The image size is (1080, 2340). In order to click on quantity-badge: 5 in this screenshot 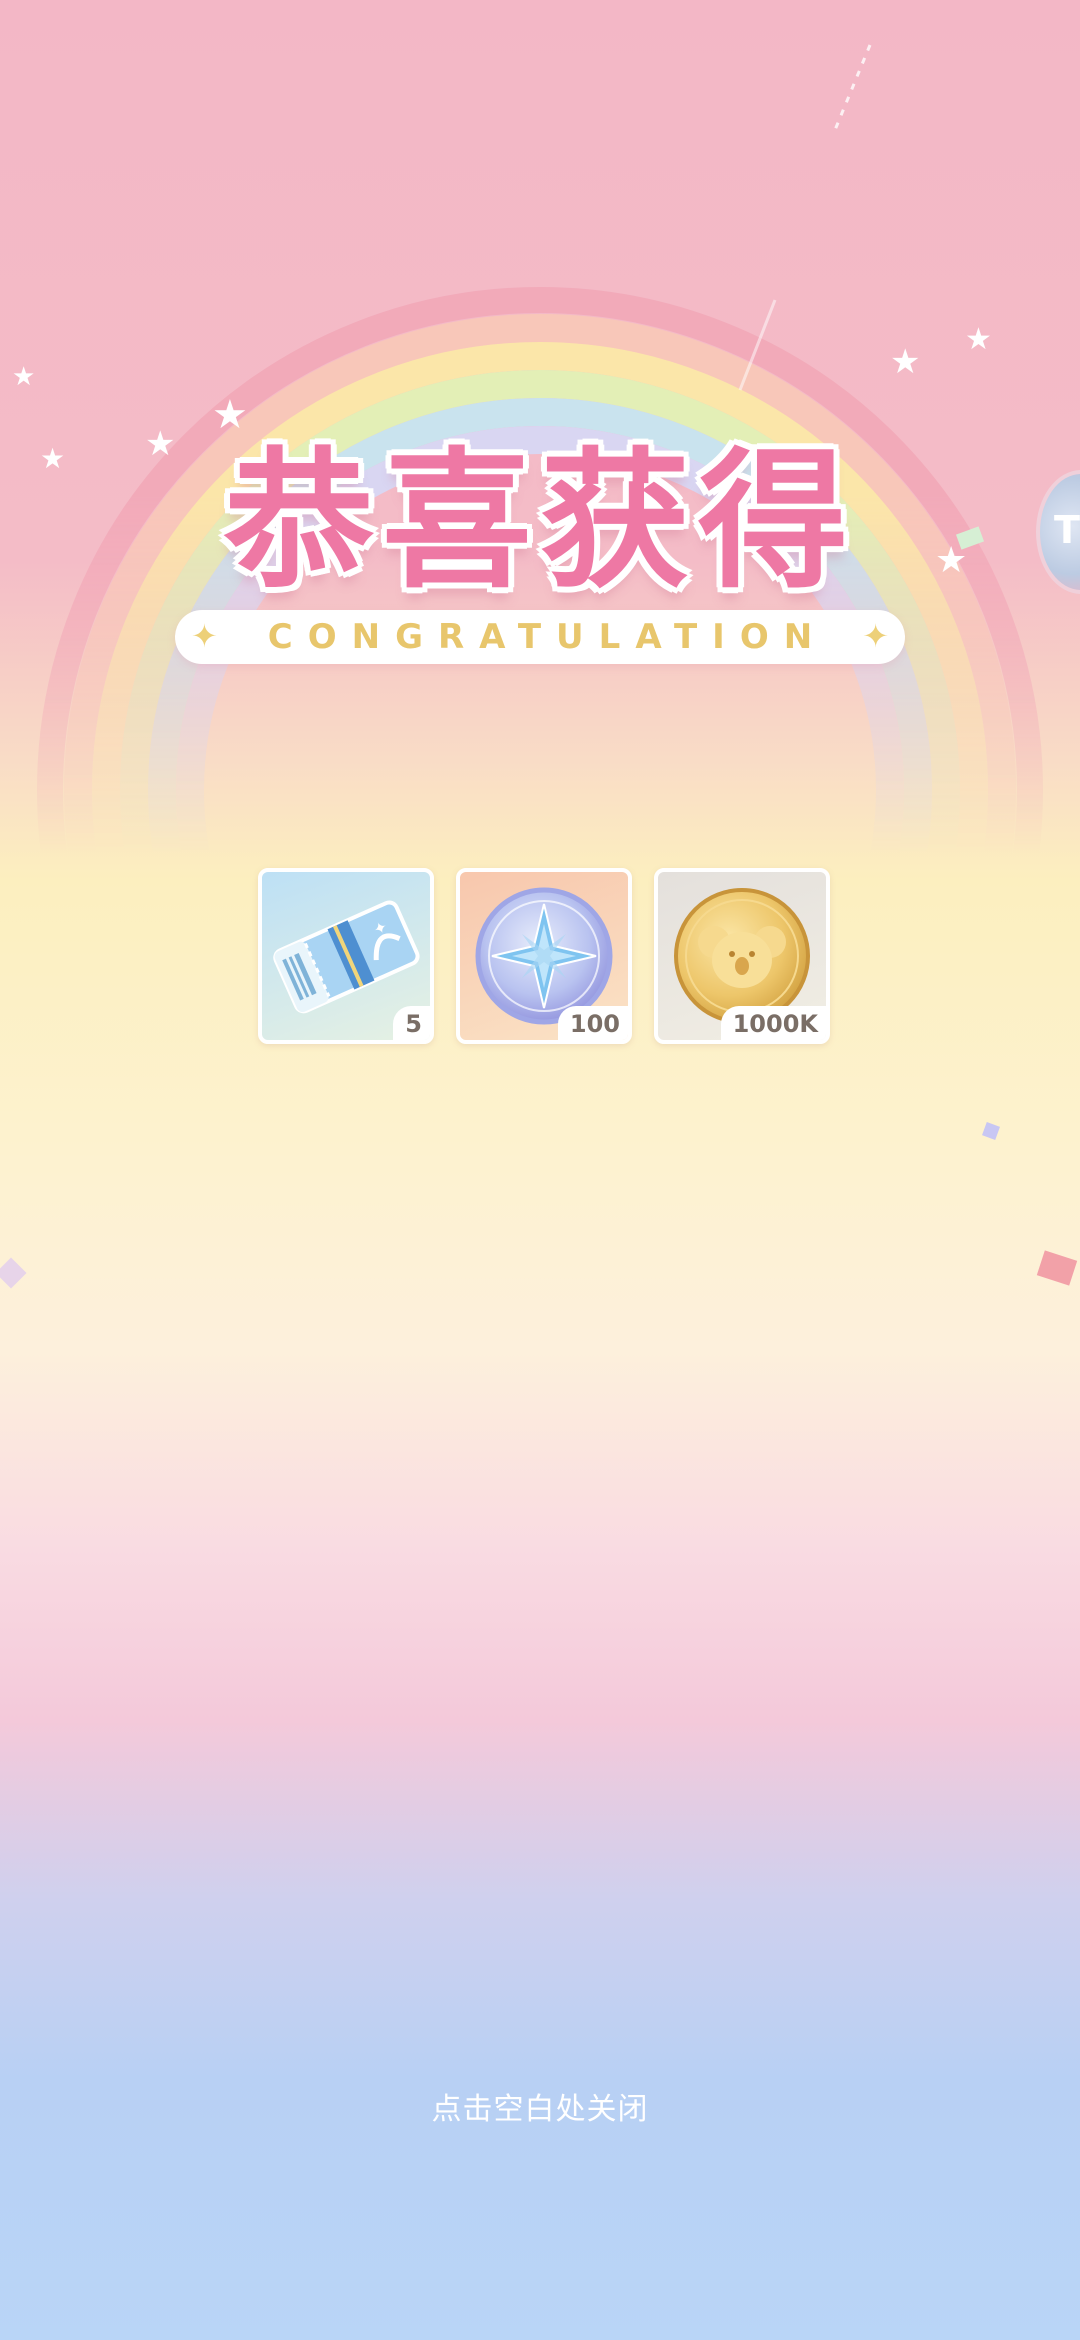, I will do `click(411, 1023)`.